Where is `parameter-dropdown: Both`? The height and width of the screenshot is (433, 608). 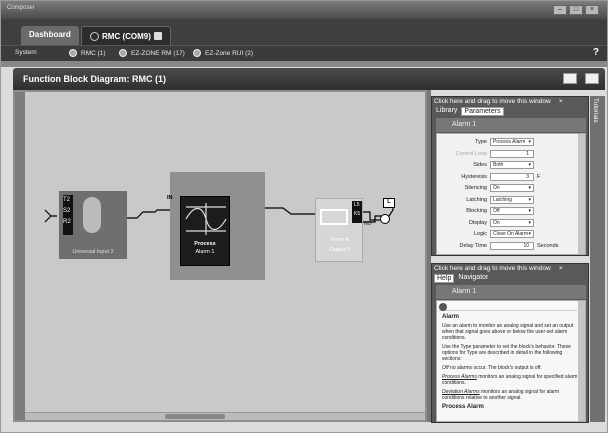
parameter-dropdown: Both is located at coordinates (512, 165).